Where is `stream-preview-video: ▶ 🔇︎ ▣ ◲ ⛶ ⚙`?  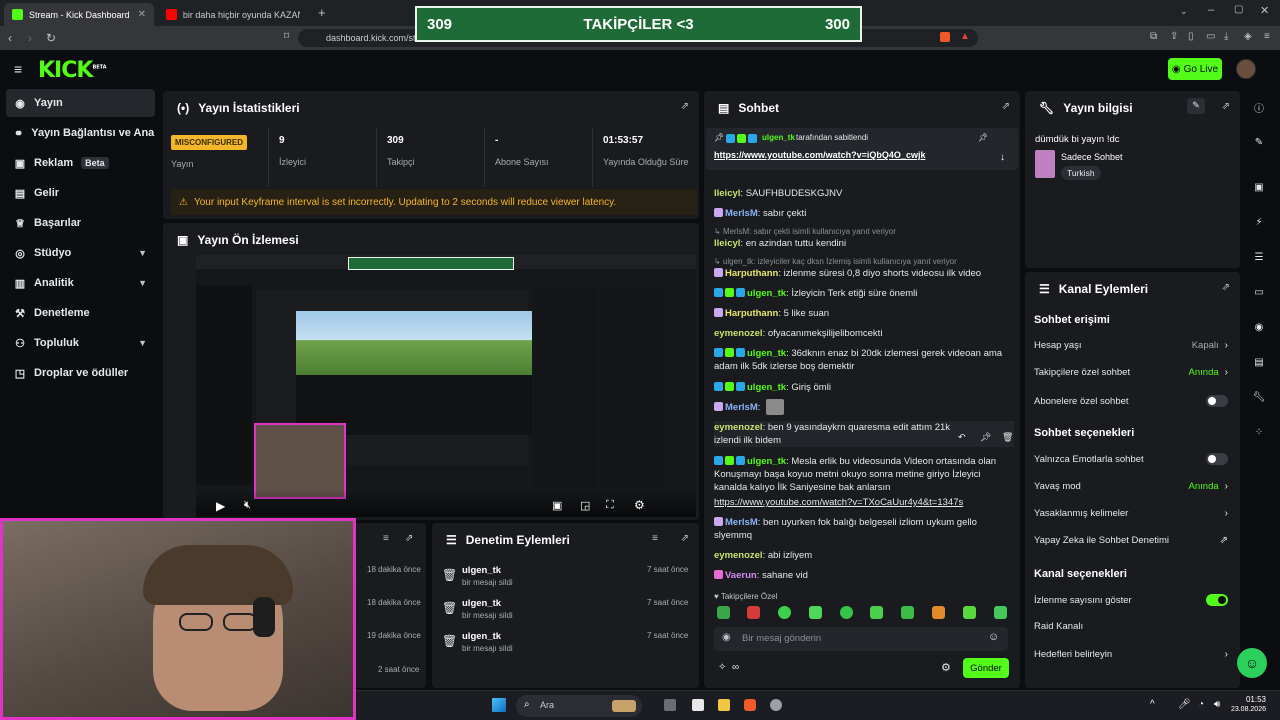
stream-preview-video: ▶ 🔇︎ ▣ ◲ ⛶ ⚙ is located at coordinates (446, 386).